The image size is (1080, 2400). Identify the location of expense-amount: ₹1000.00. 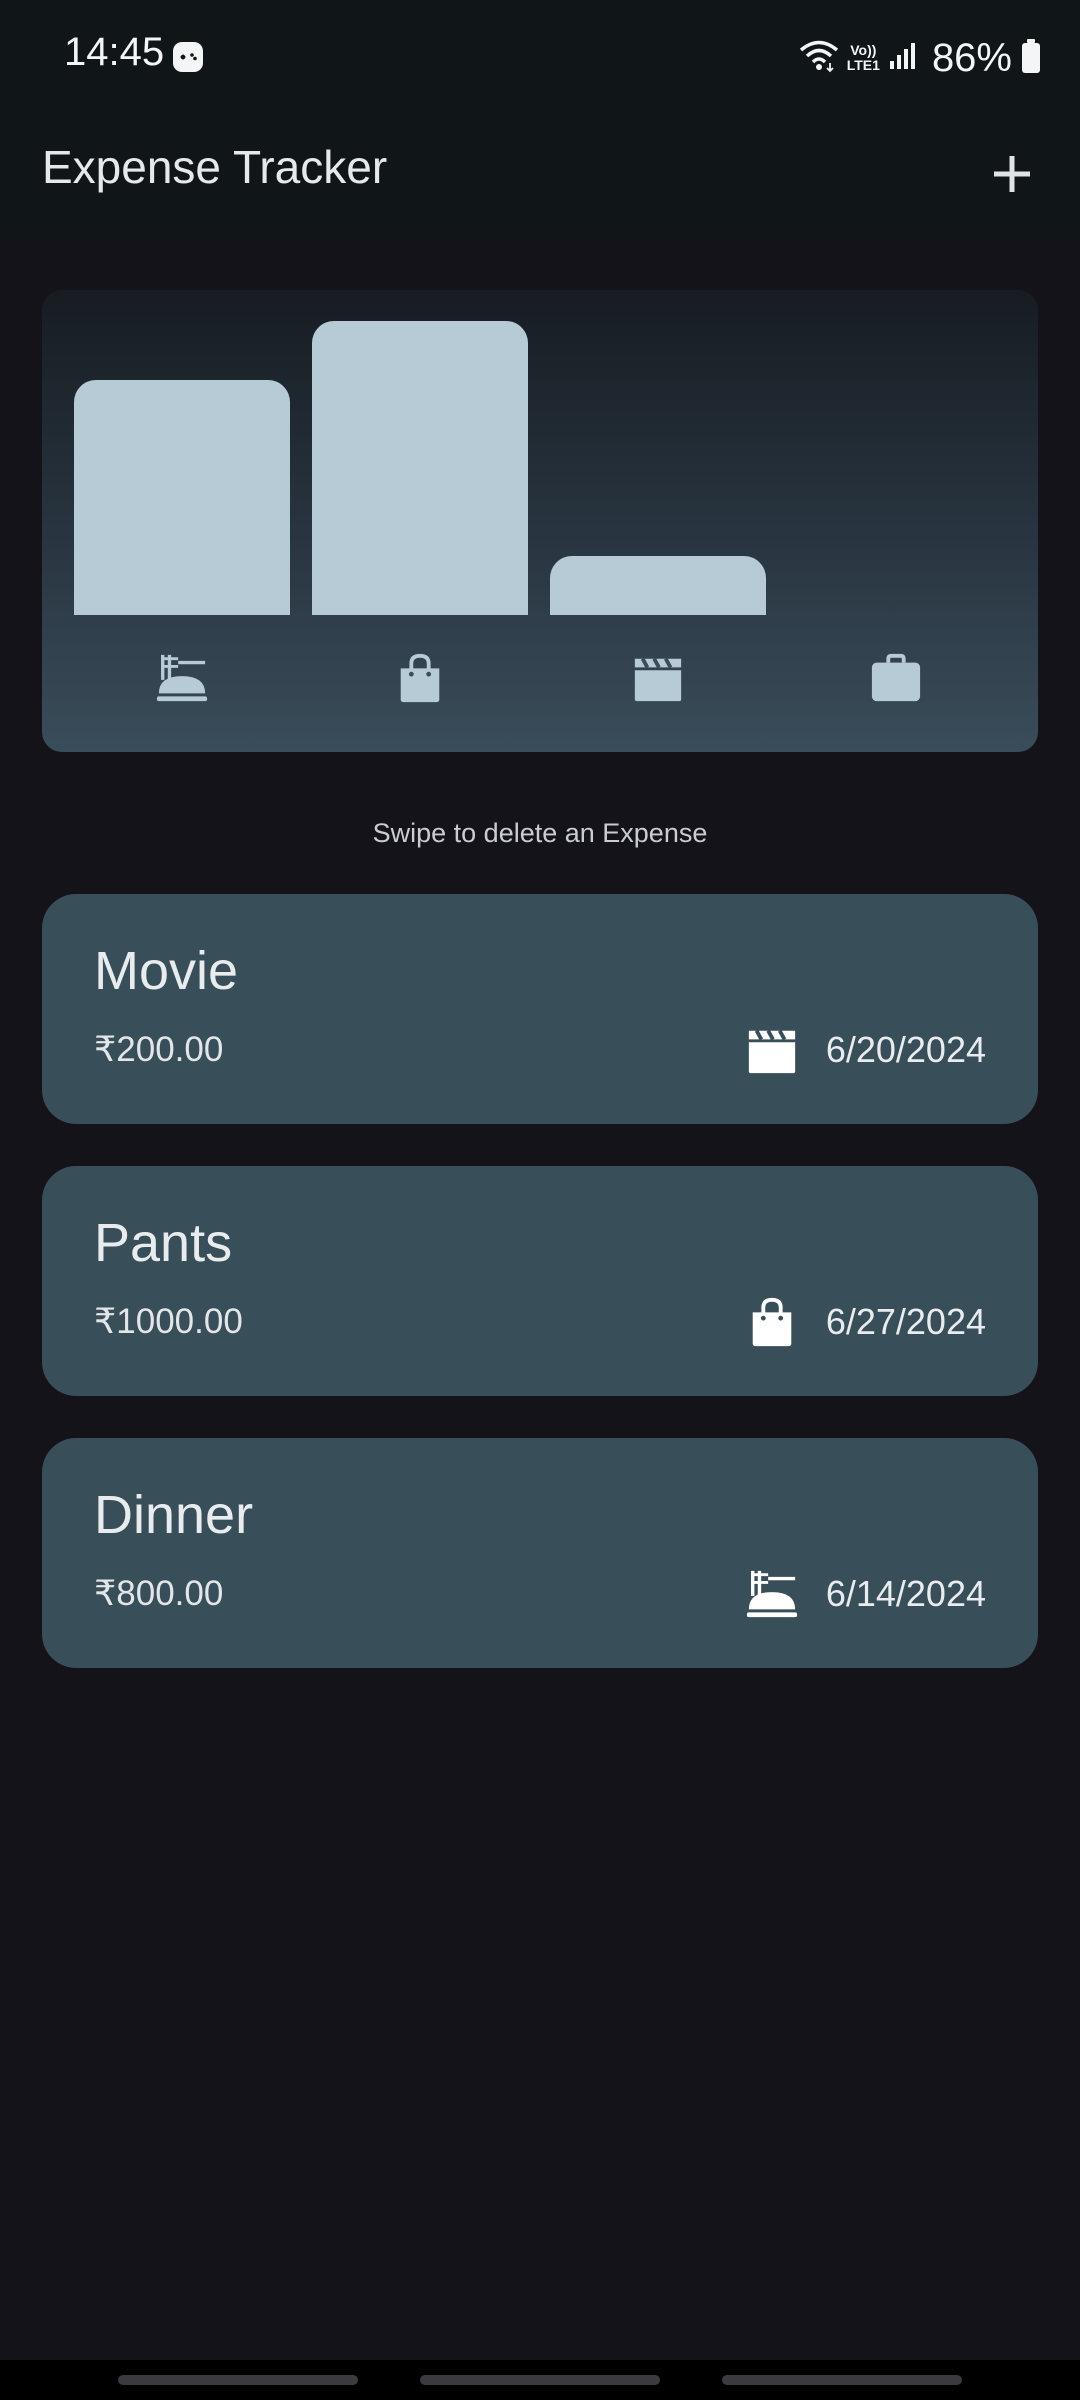
(168, 1321).